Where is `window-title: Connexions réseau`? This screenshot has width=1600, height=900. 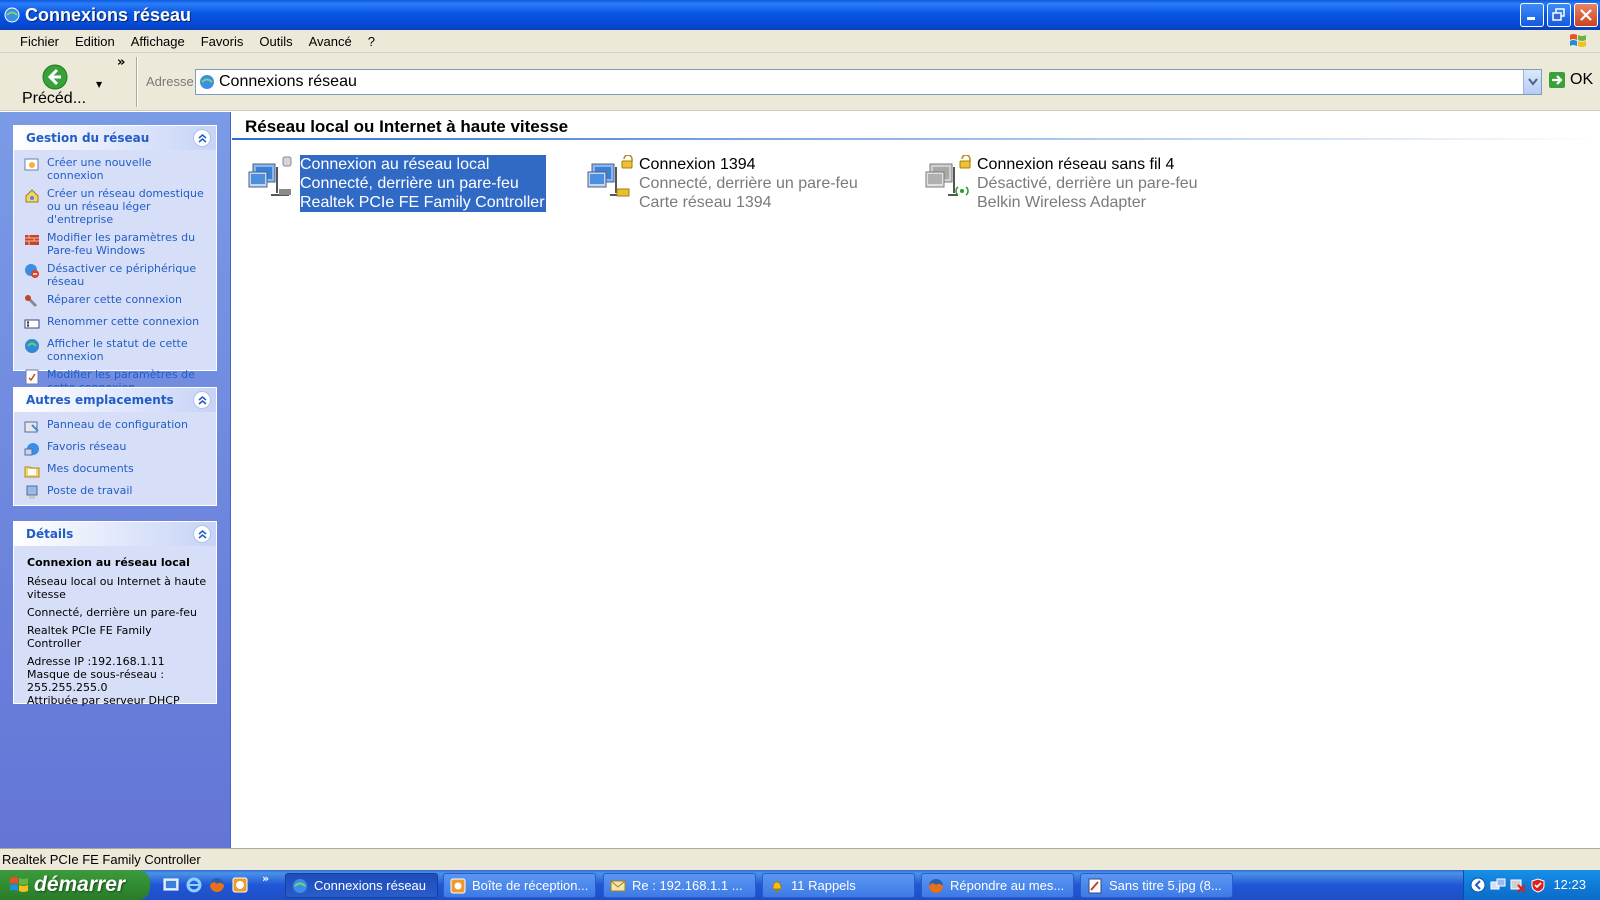
window-title: Connexions réseau is located at coordinates (108, 14).